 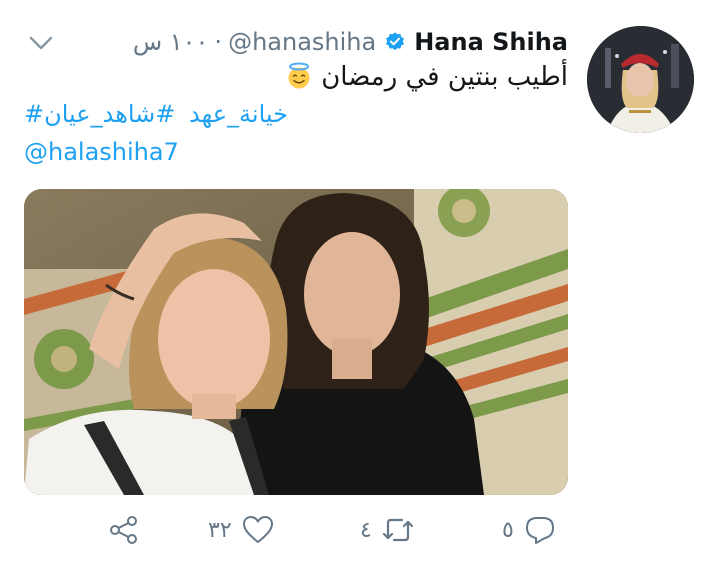 I want to click on share-icon, so click(x=123, y=530).